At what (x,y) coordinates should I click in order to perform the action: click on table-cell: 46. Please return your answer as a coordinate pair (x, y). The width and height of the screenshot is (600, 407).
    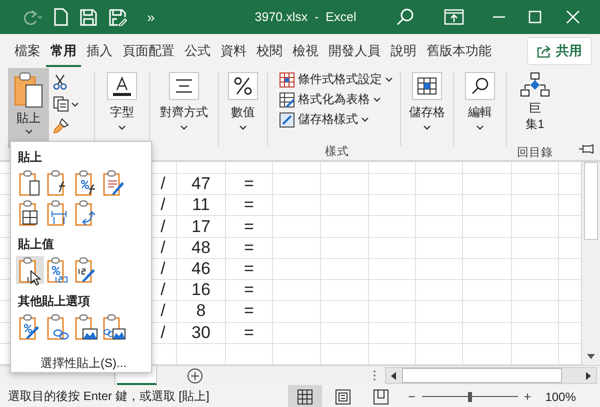
    Looking at the image, I should click on (201, 268).